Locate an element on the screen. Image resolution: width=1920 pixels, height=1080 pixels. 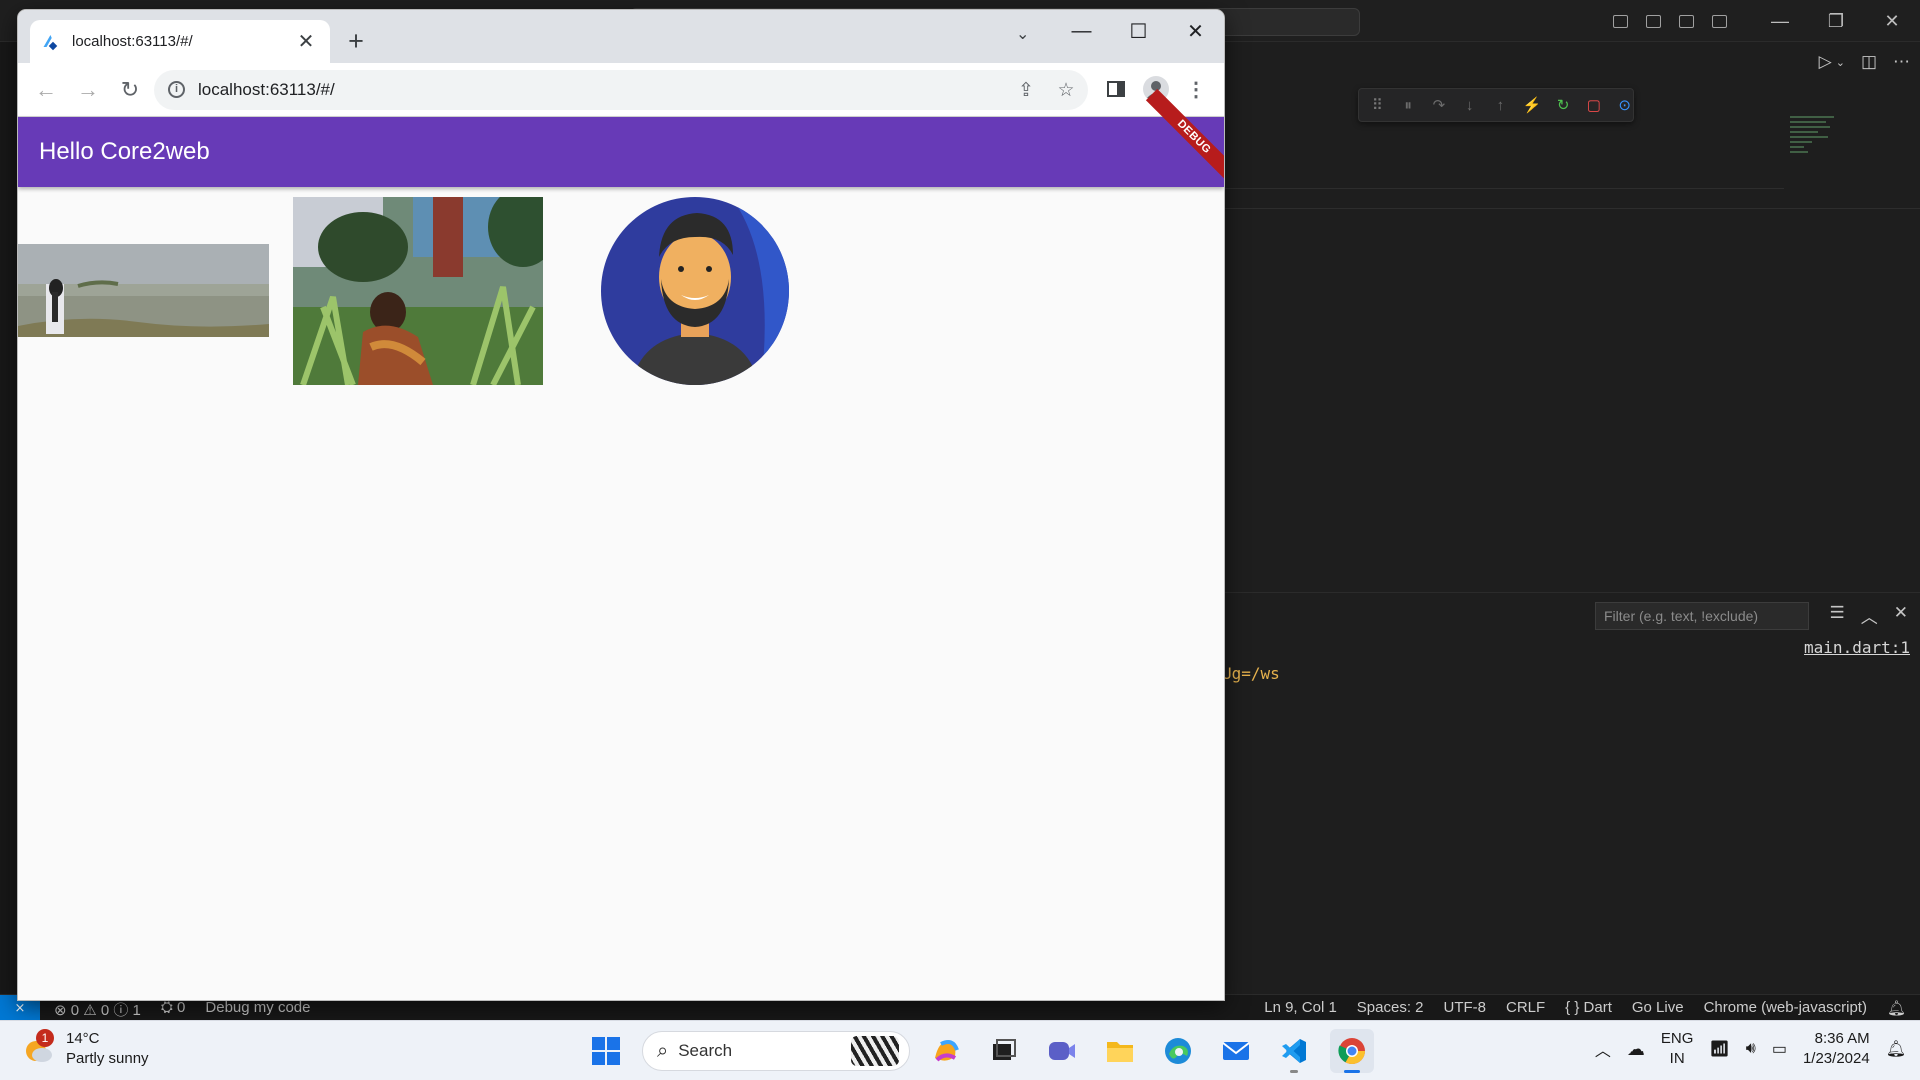
toggle-panel-icon is located at coordinates (1653, 21).